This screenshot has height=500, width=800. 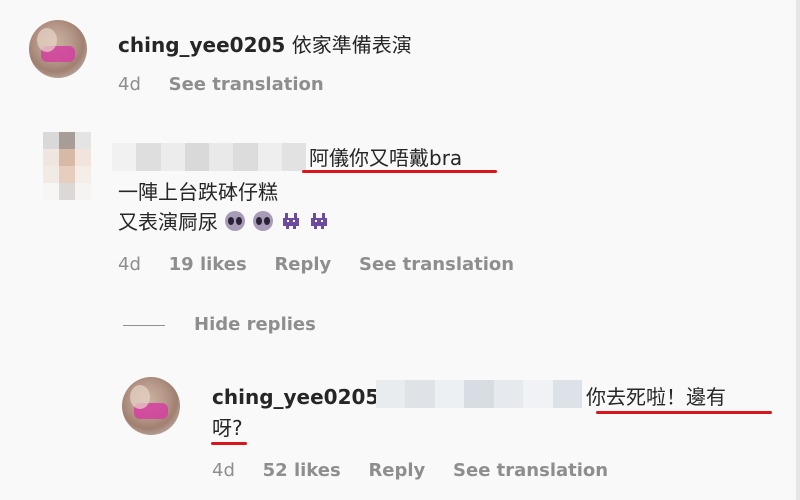 I want to click on comment-1-meta: 4d See translation, so click(x=232, y=84).